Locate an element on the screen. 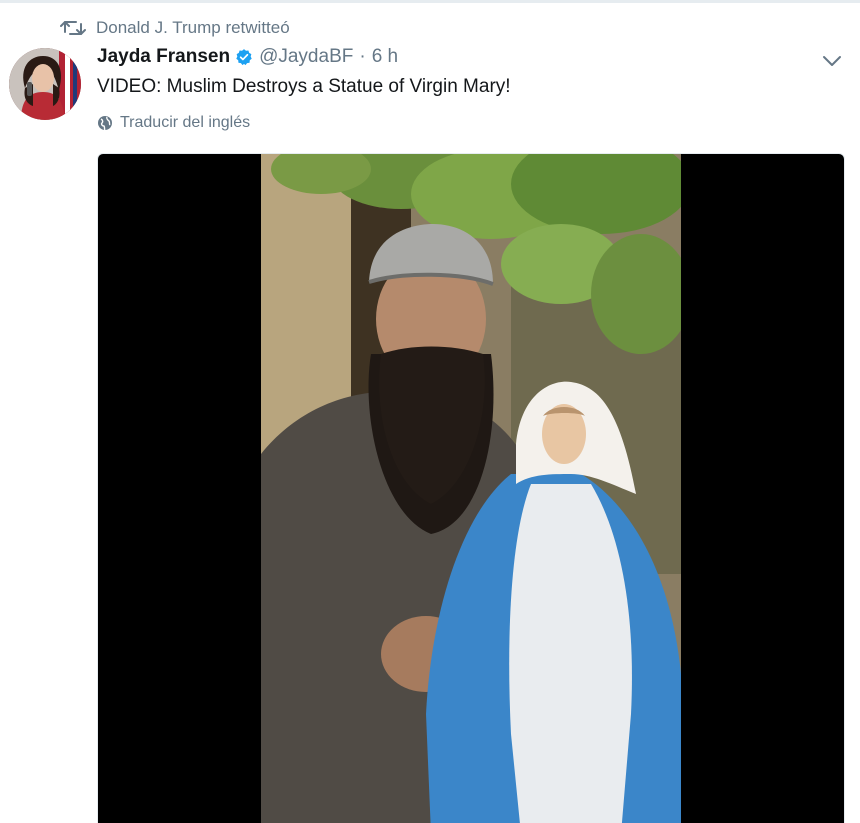  retweet-icon is located at coordinates (73, 28).